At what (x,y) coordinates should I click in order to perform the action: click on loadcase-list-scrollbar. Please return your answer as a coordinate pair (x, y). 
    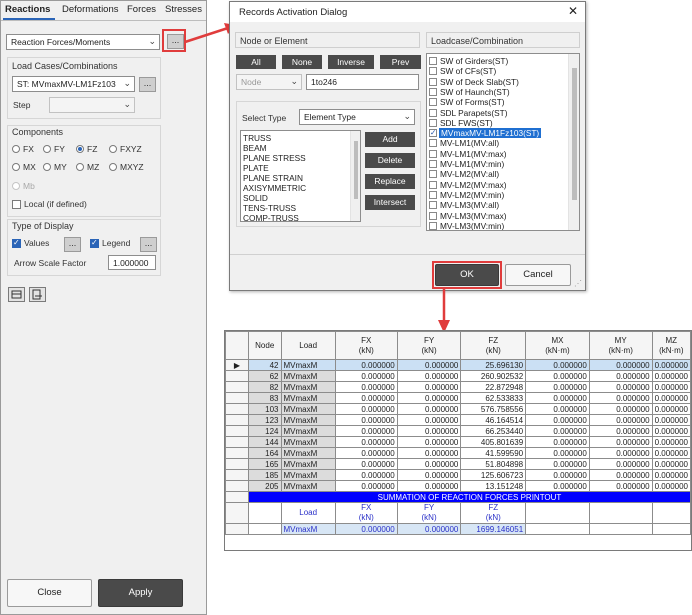
    Looking at the image, I should click on (573, 142).